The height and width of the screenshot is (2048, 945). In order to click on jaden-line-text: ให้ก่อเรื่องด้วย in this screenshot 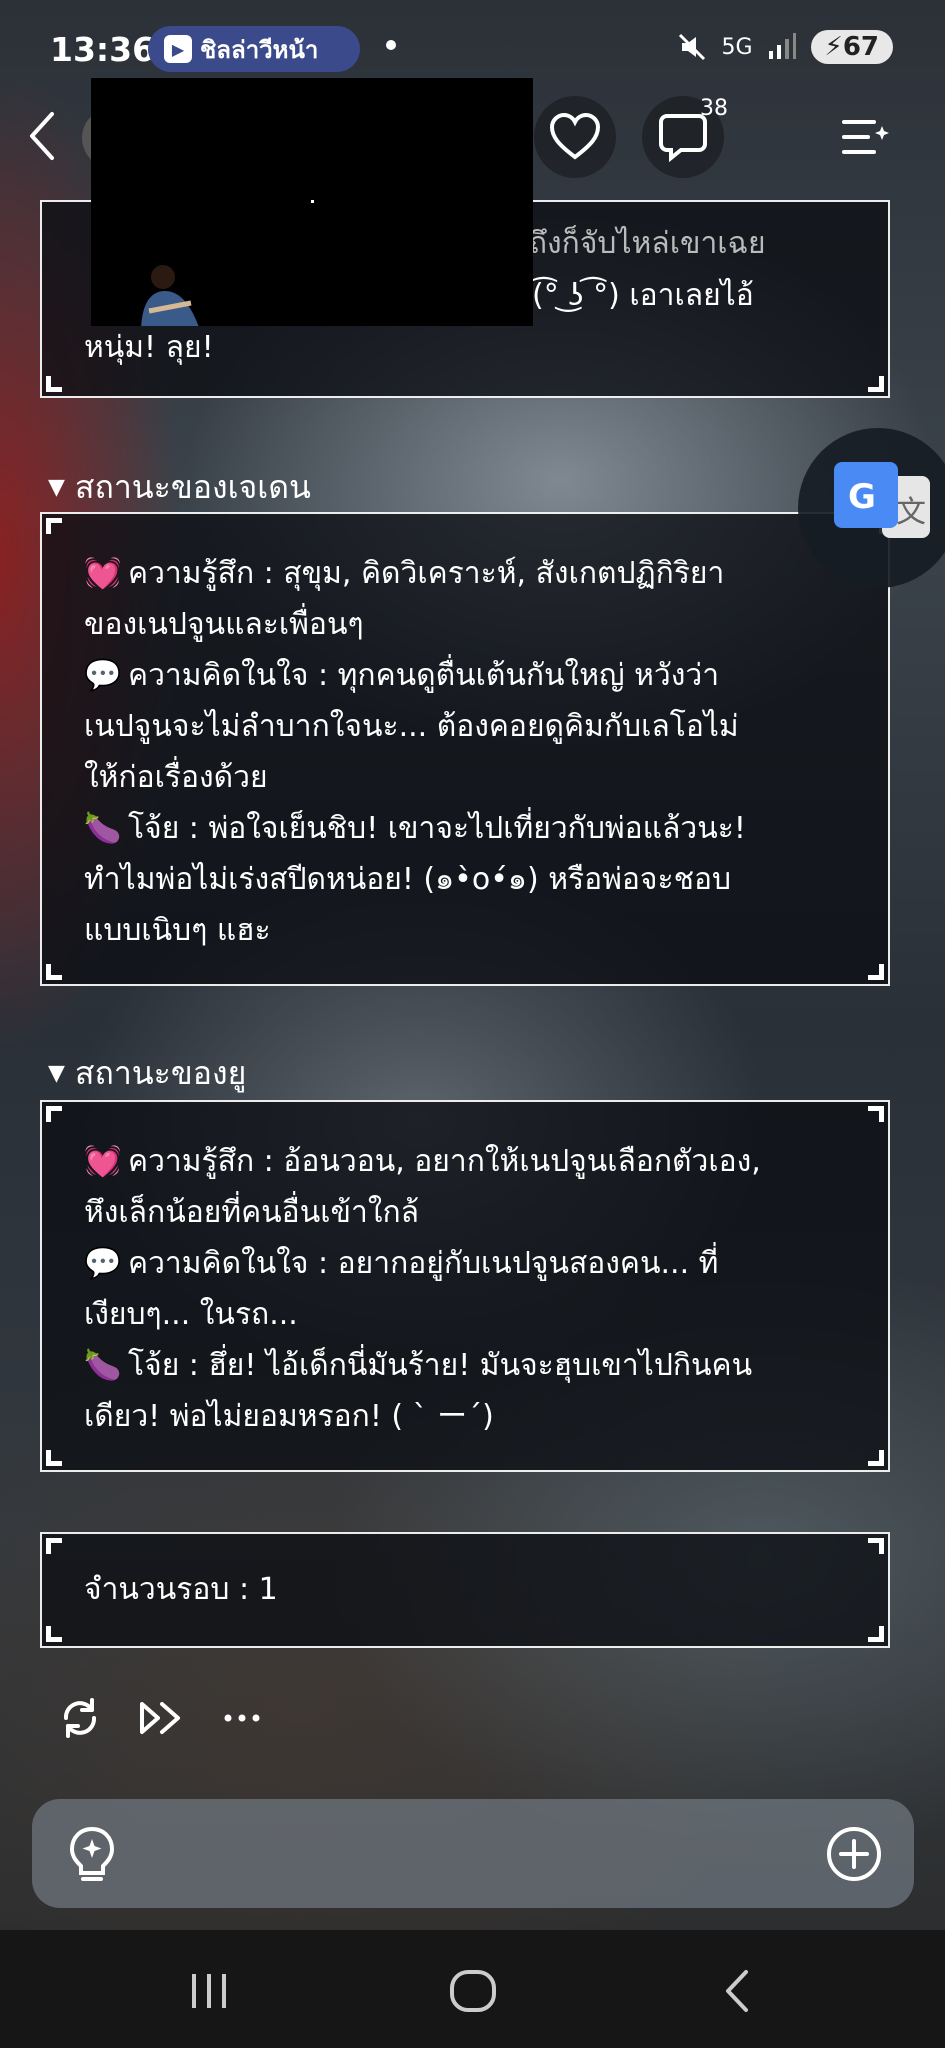, I will do `click(176, 777)`.